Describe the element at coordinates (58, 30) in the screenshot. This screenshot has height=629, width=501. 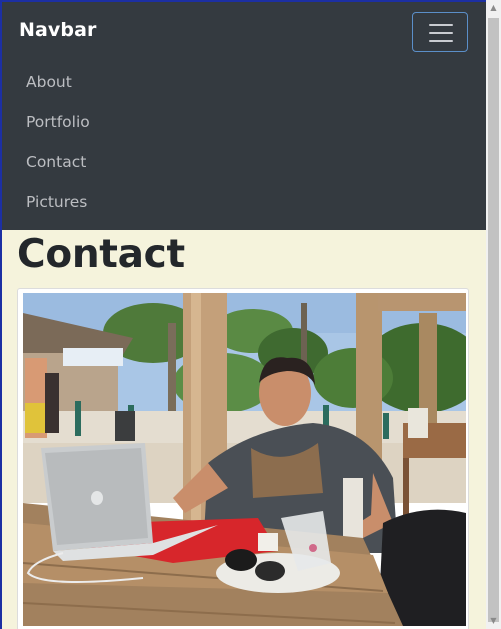
I see `navbar-brand: Navbar` at that location.